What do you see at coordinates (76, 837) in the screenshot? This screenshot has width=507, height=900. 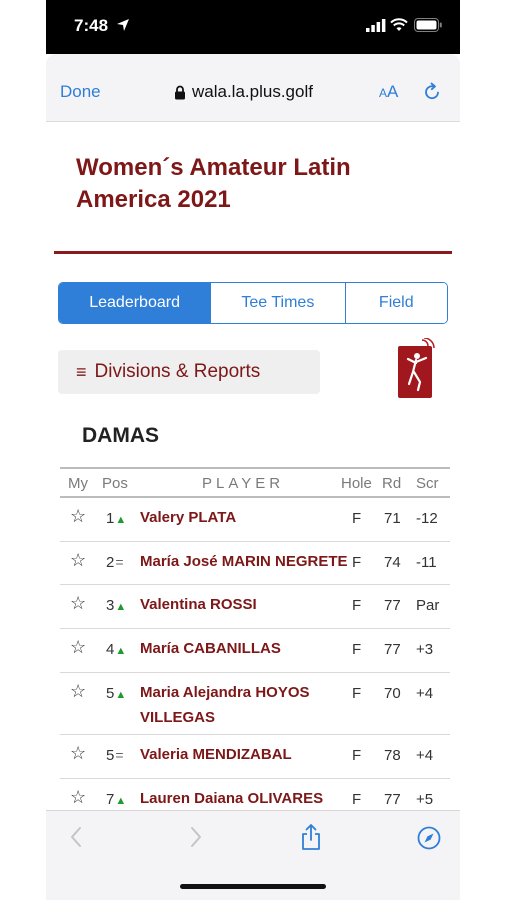 I see `back-icon` at bounding box center [76, 837].